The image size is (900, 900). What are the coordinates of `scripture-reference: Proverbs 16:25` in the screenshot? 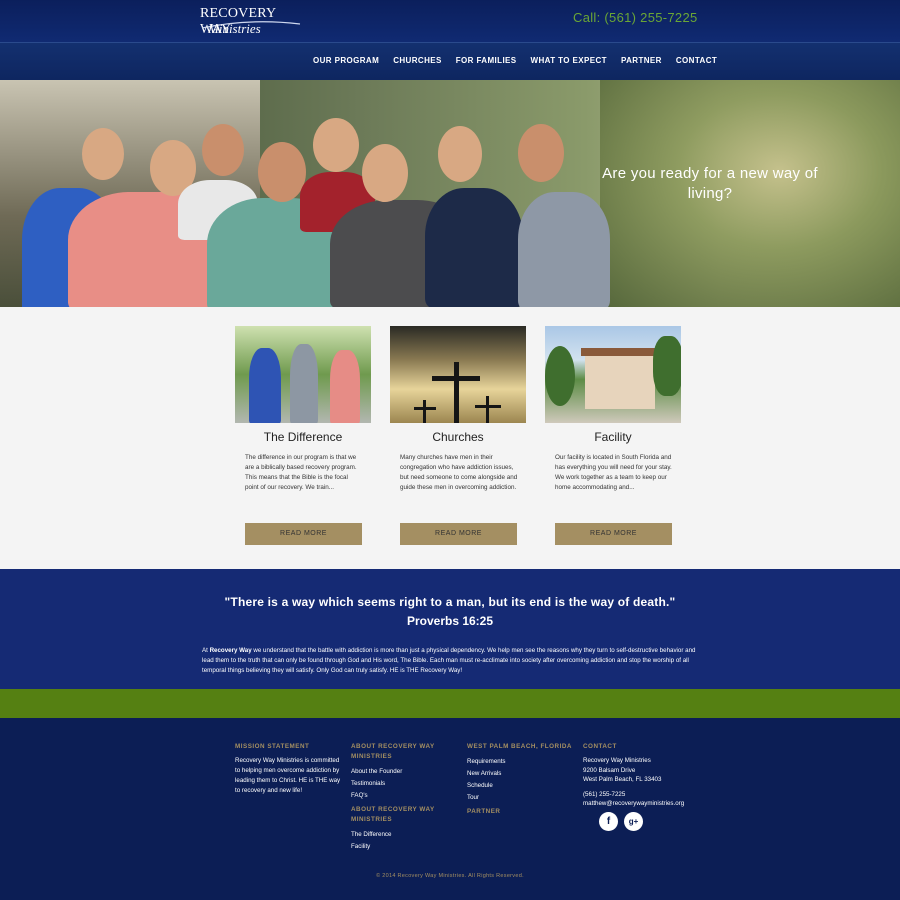 It's located at (450, 621).